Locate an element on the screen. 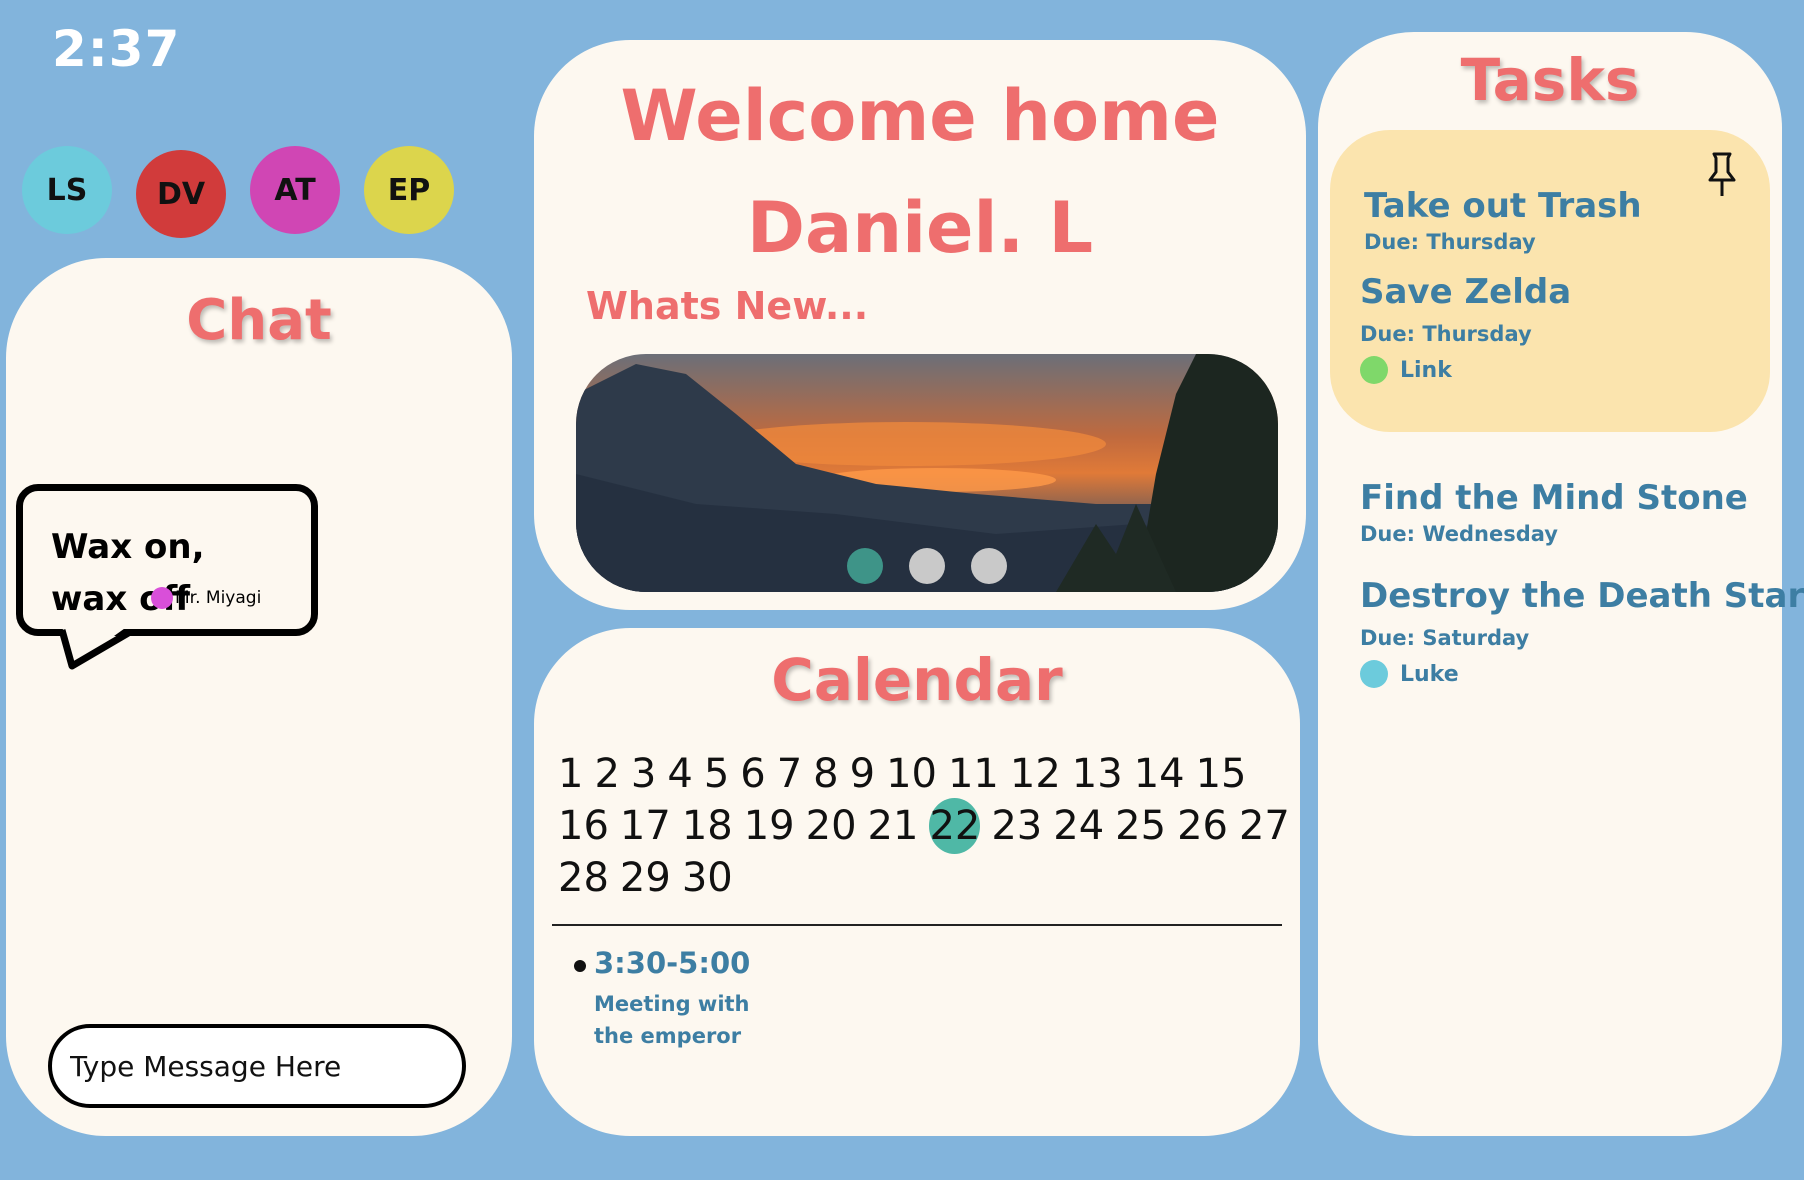 This screenshot has height=1180, width=1804. avatar-ls: LS is located at coordinates (67, 190).